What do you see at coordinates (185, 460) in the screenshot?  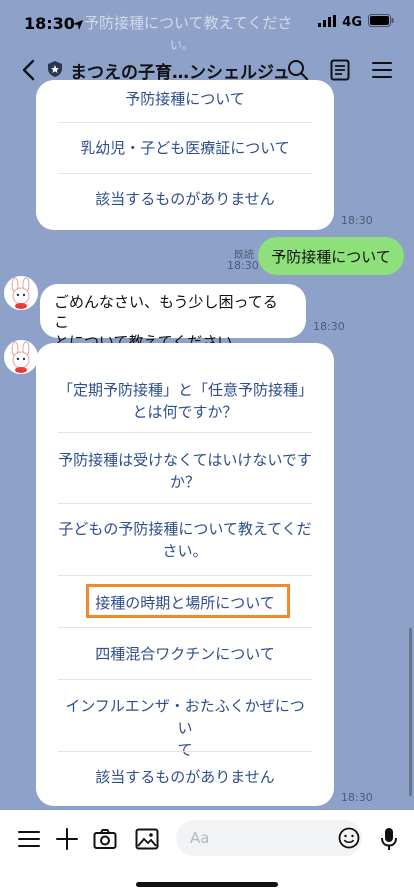 I see `option-text-line: 予防接種は受けなくてはいけないです` at bounding box center [185, 460].